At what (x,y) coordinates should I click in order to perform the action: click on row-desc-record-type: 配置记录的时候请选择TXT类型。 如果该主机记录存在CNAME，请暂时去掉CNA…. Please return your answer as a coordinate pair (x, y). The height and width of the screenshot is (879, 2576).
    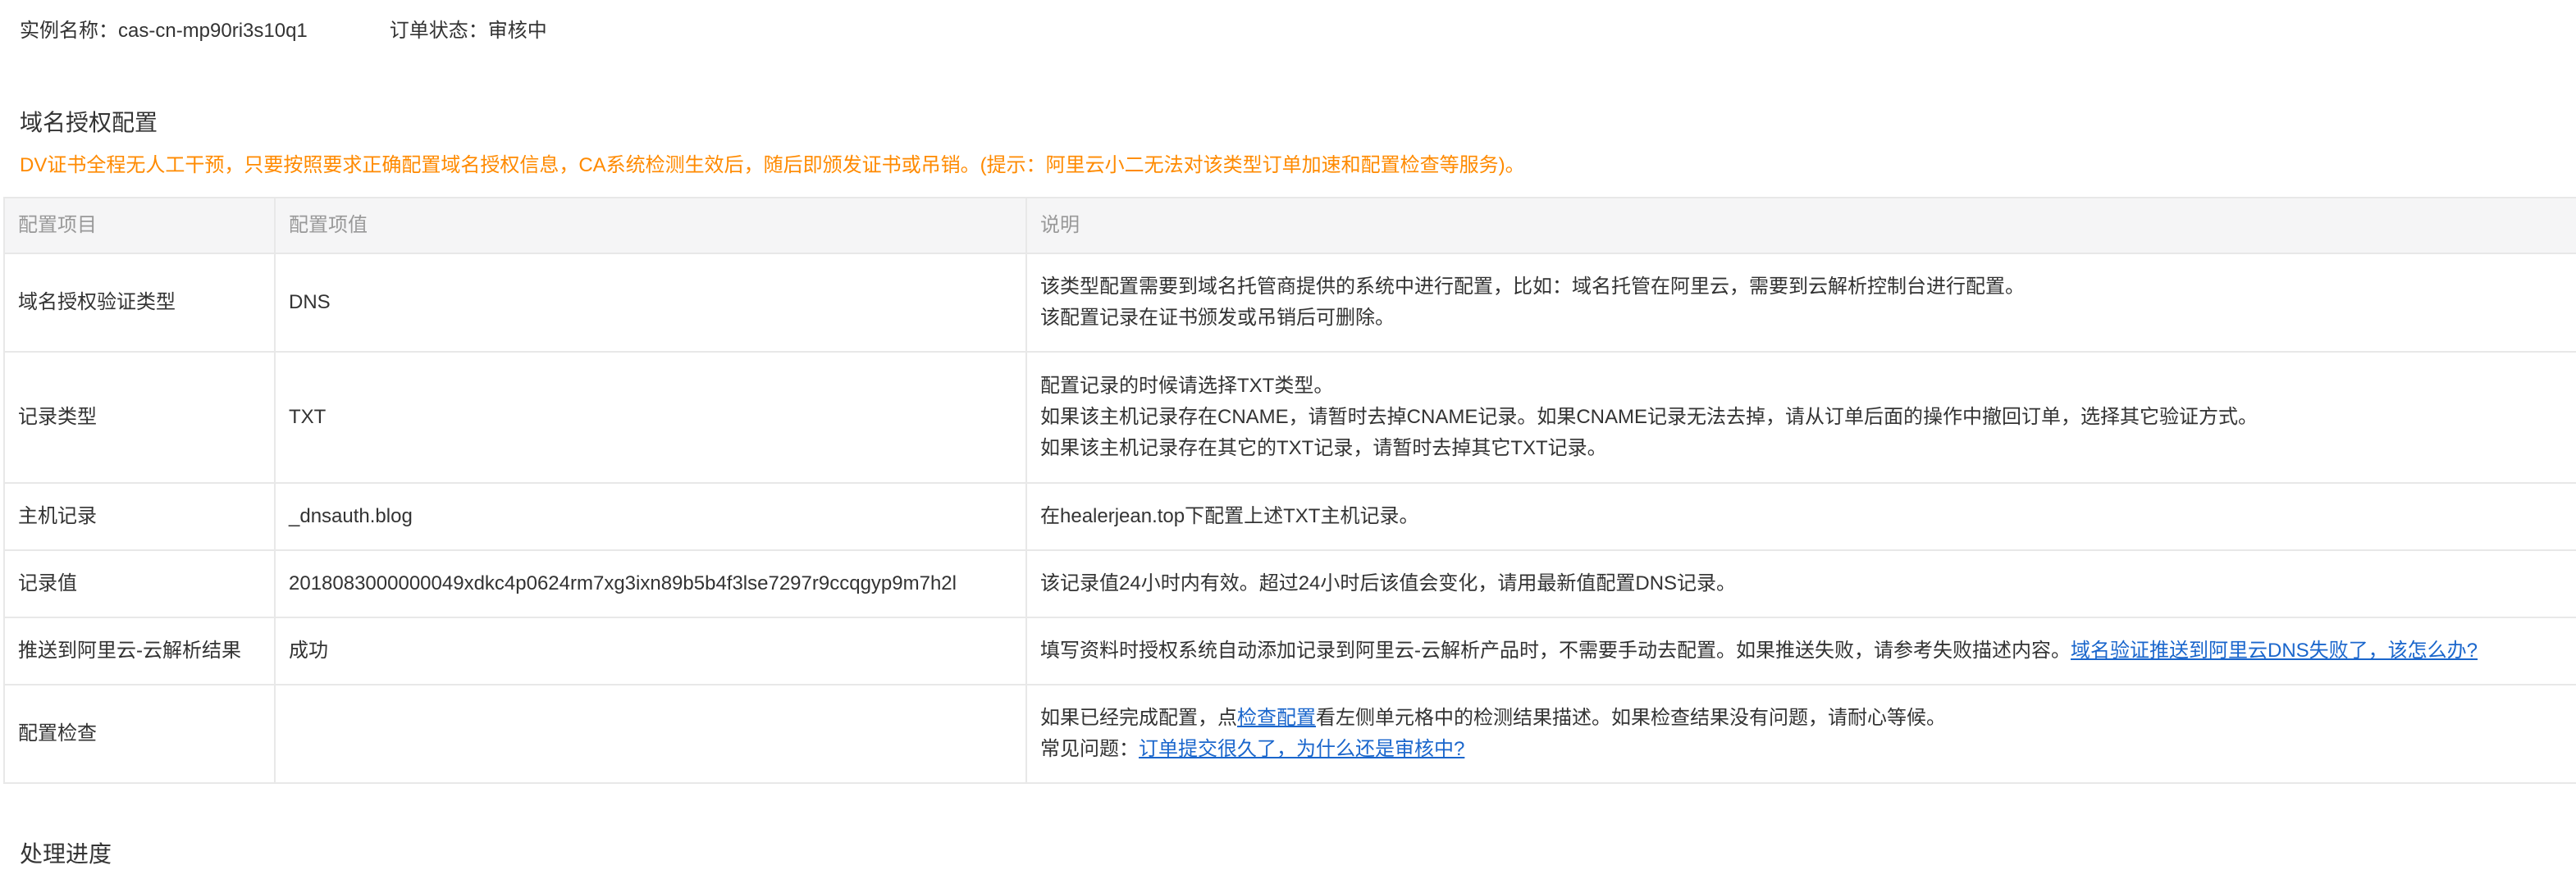
    Looking at the image, I should click on (1801, 418).